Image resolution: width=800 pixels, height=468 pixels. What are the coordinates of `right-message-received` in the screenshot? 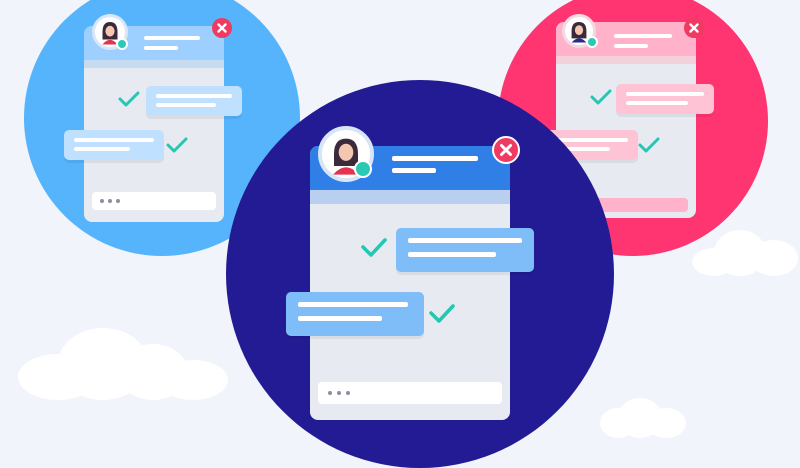 It's located at (665, 99).